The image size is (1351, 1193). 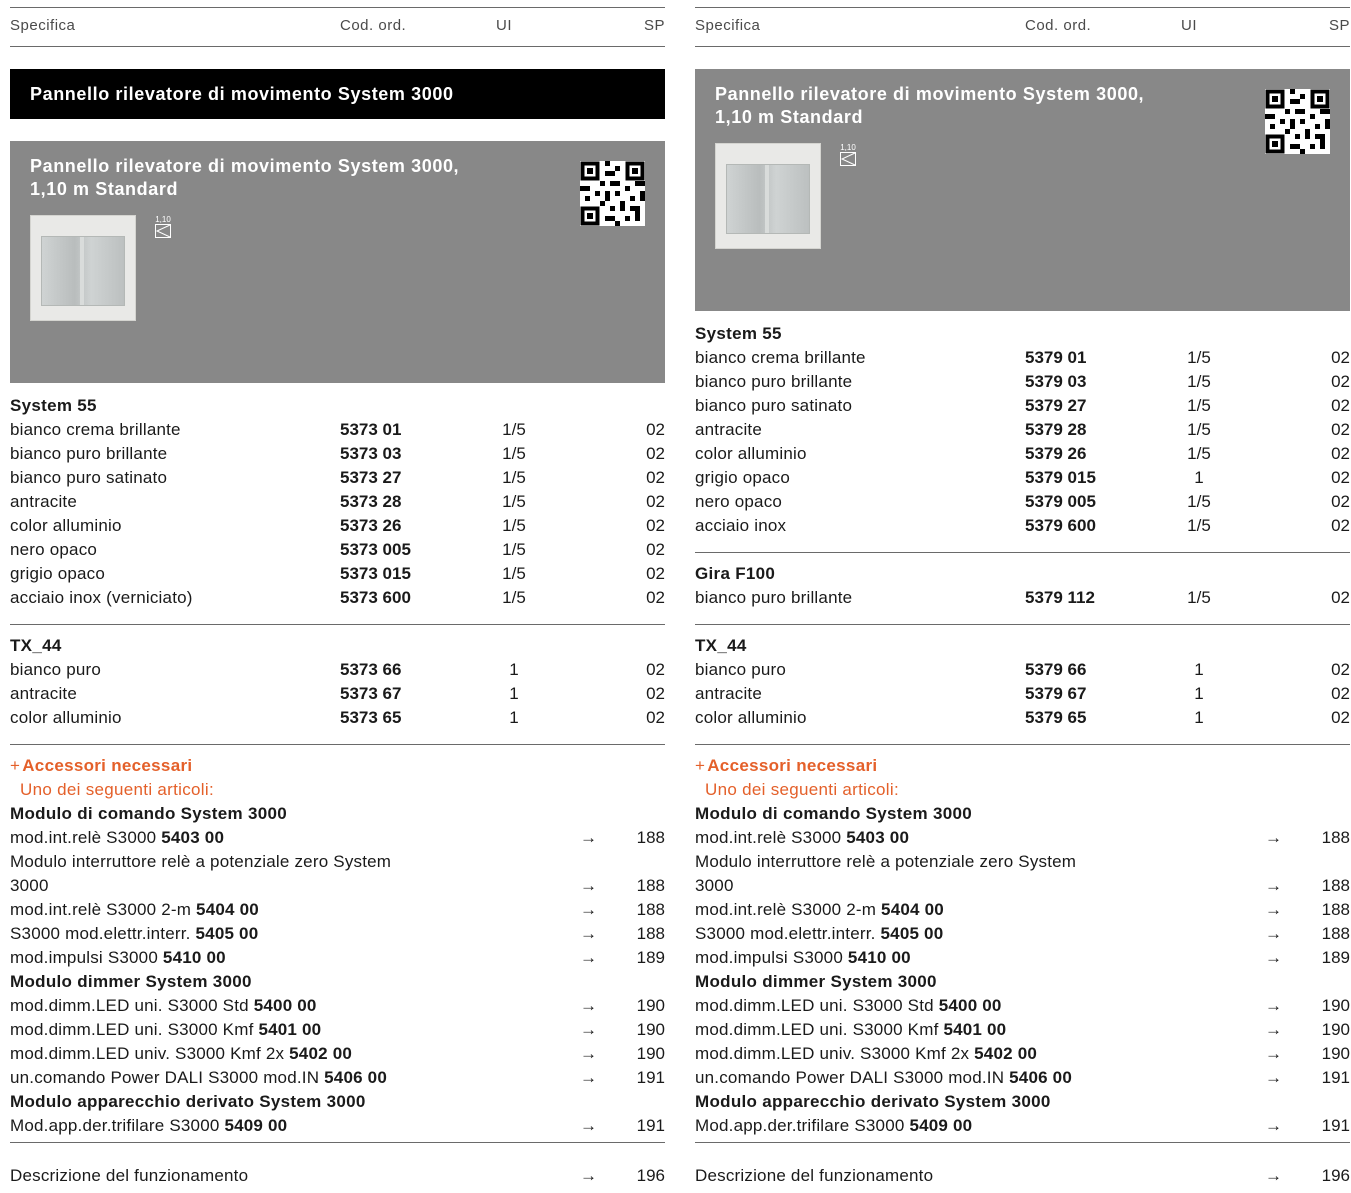 I want to click on accessory-text: mod.dimm.LED univ. S3000 Kmf 2x, so click(x=147, y=1053).